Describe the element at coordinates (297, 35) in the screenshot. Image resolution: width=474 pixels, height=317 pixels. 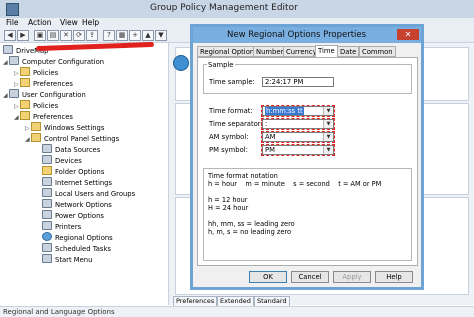
I see `dialog-title: New Regional Options Properties` at that location.